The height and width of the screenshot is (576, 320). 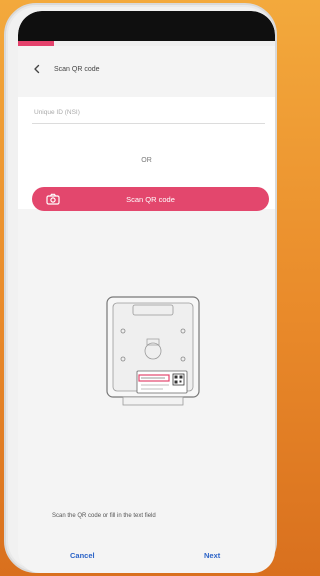 I want to click on unique-id-field-underline, so click(x=148, y=123).